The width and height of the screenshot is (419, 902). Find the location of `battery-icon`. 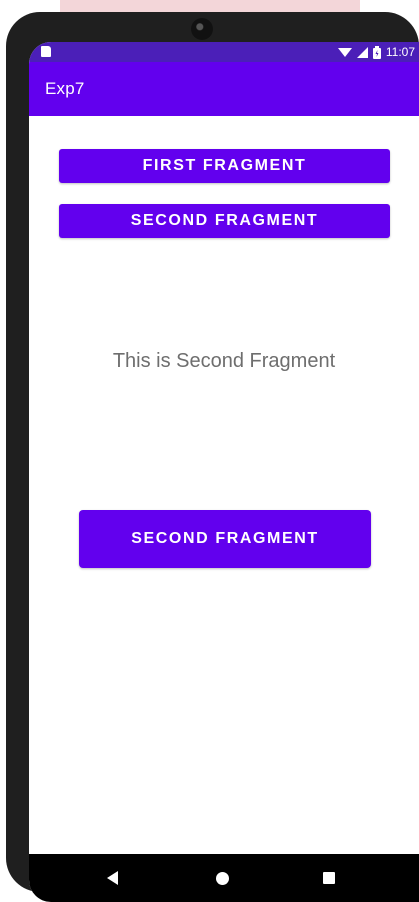

battery-icon is located at coordinates (376, 52).